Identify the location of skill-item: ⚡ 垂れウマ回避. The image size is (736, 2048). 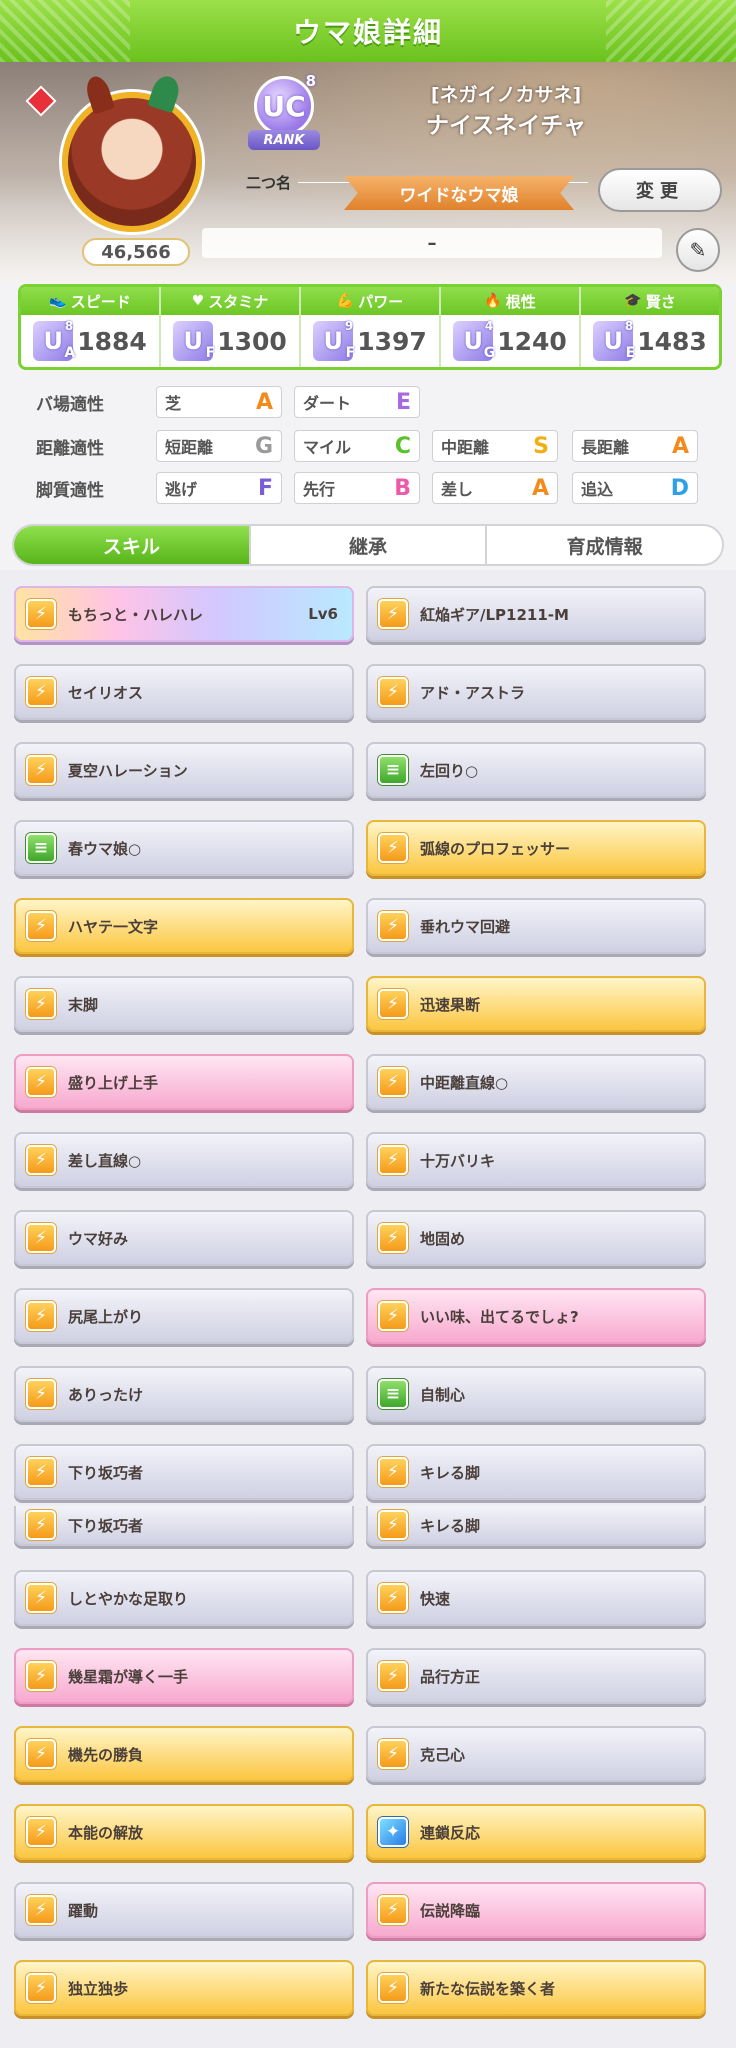
(536, 926).